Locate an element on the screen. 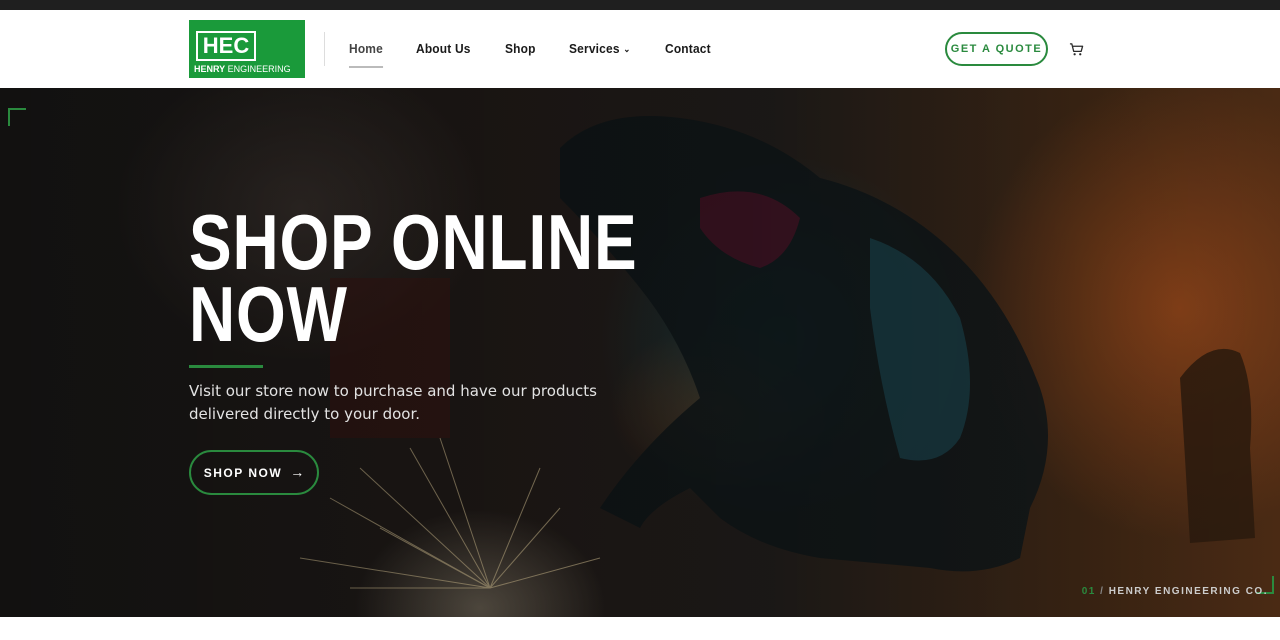 The image size is (1280, 640). shop-now-button: SHOP NOW → is located at coordinates (254, 472).